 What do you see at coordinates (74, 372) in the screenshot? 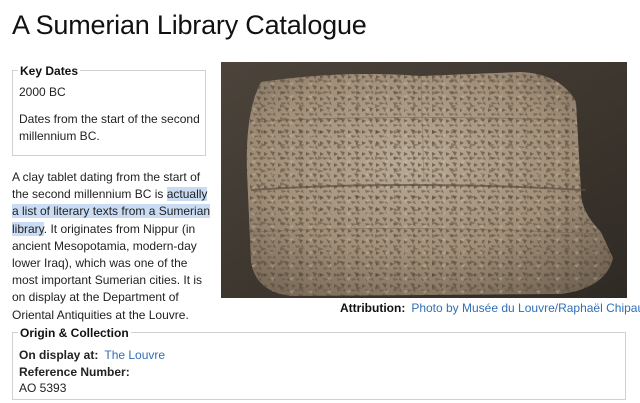
I see `reference-label: Reference Number:` at bounding box center [74, 372].